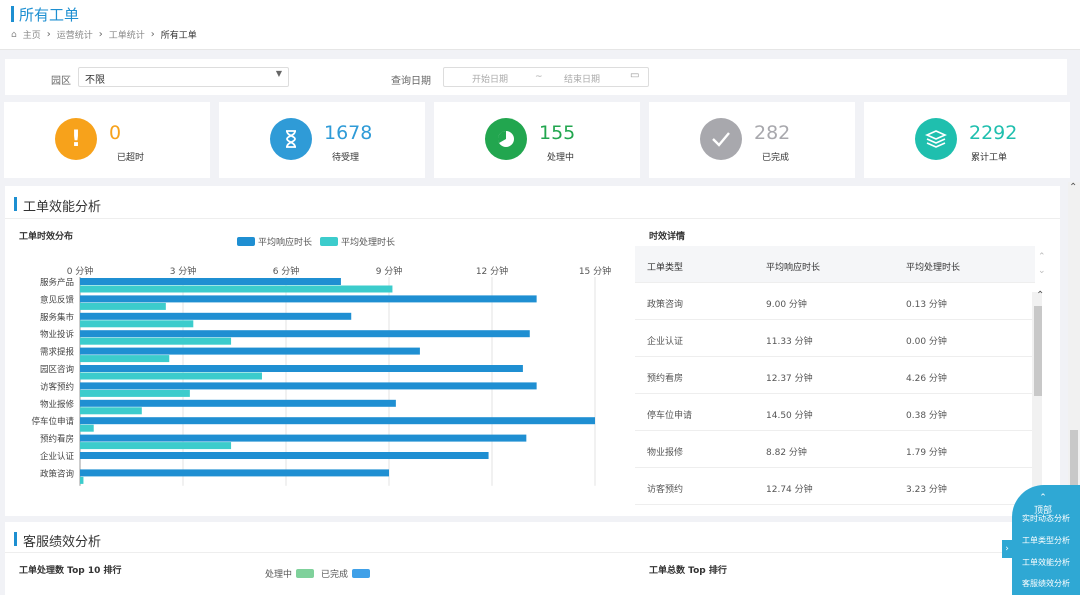 This screenshot has height=595, width=1080. I want to click on y-tick-label: 访客预约, so click(57, 386).